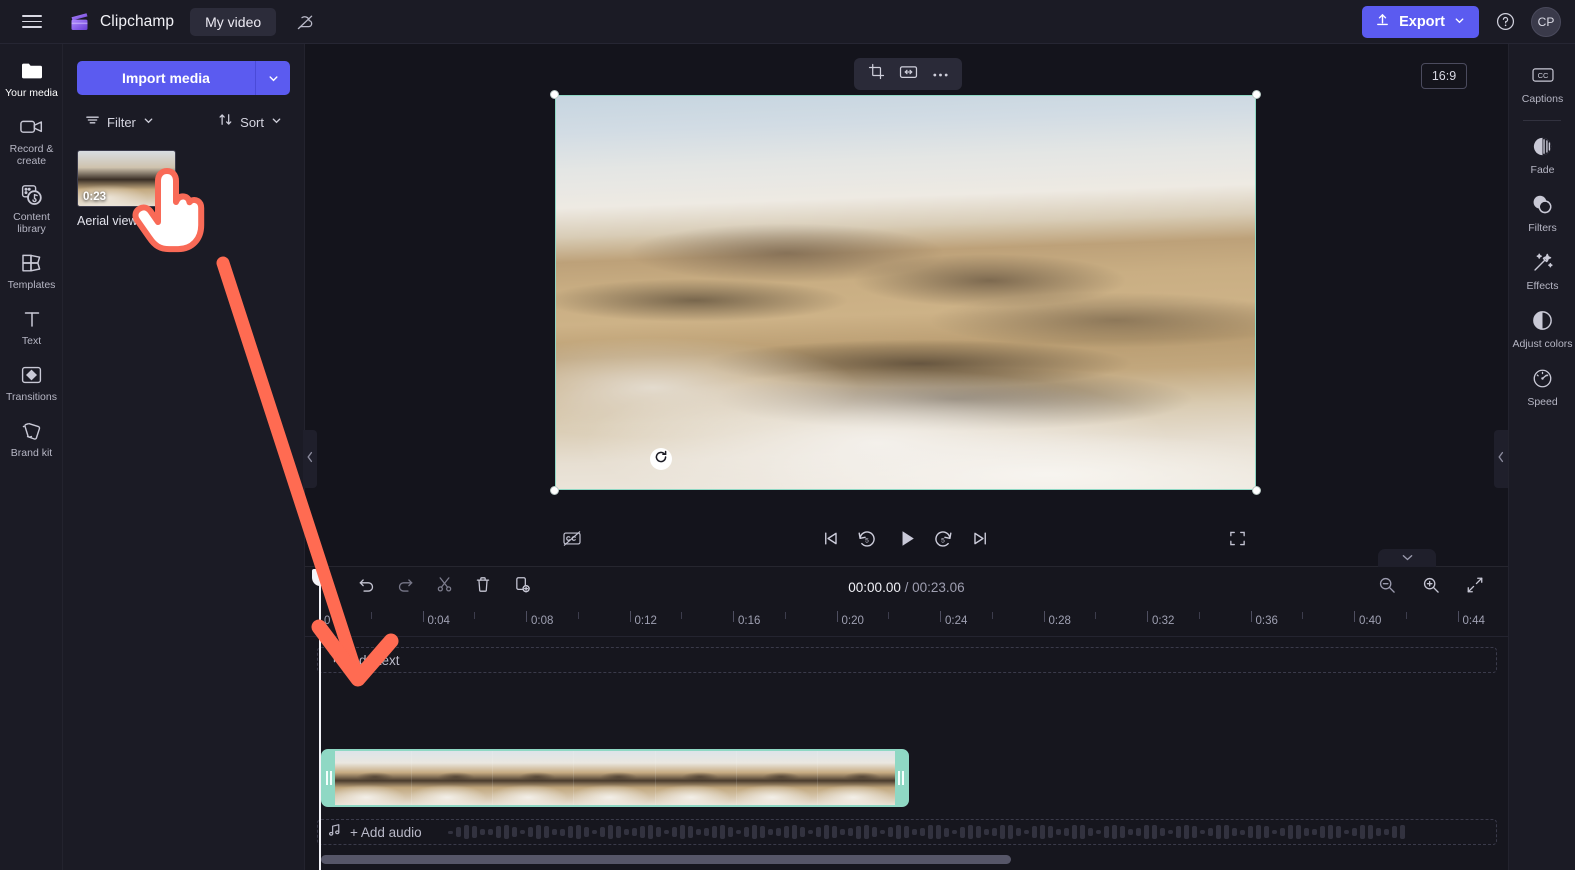  Describe the element at coordinates (1407, 558) in the screenshot. I see `collapse-timeline-button` at that location.